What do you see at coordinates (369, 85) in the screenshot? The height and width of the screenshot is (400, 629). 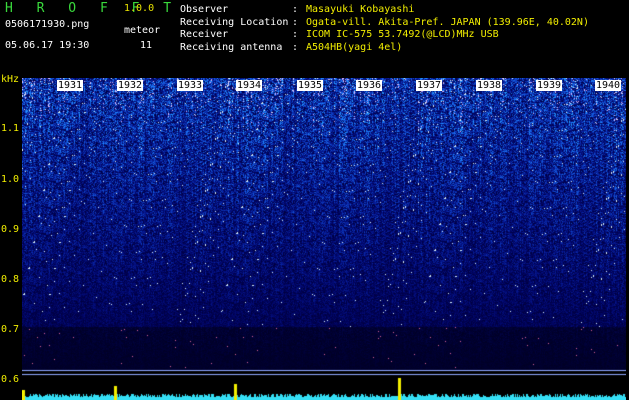 I see `x-tick-label: 1936` at bounding box center [369, 85].